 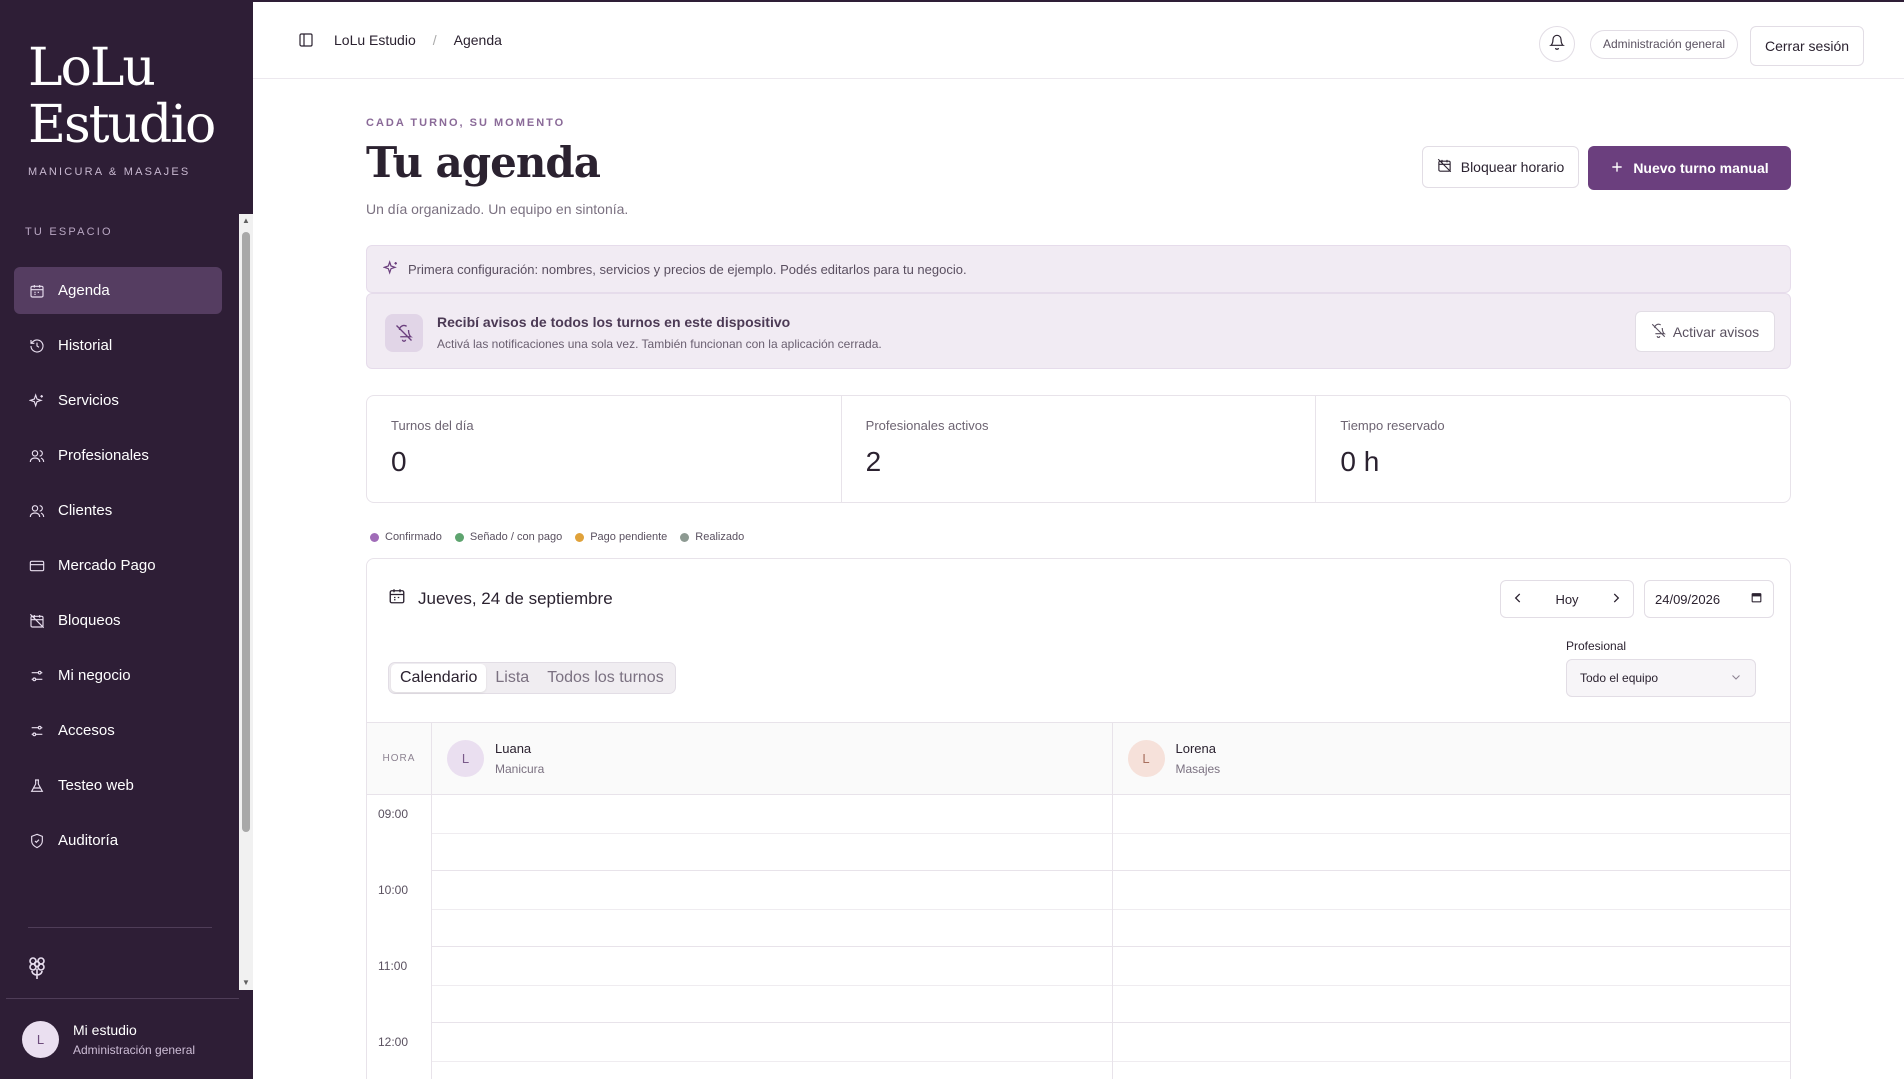 I want to click on sidebar-item-agenda: Agenda, so click(x=118, y=290).